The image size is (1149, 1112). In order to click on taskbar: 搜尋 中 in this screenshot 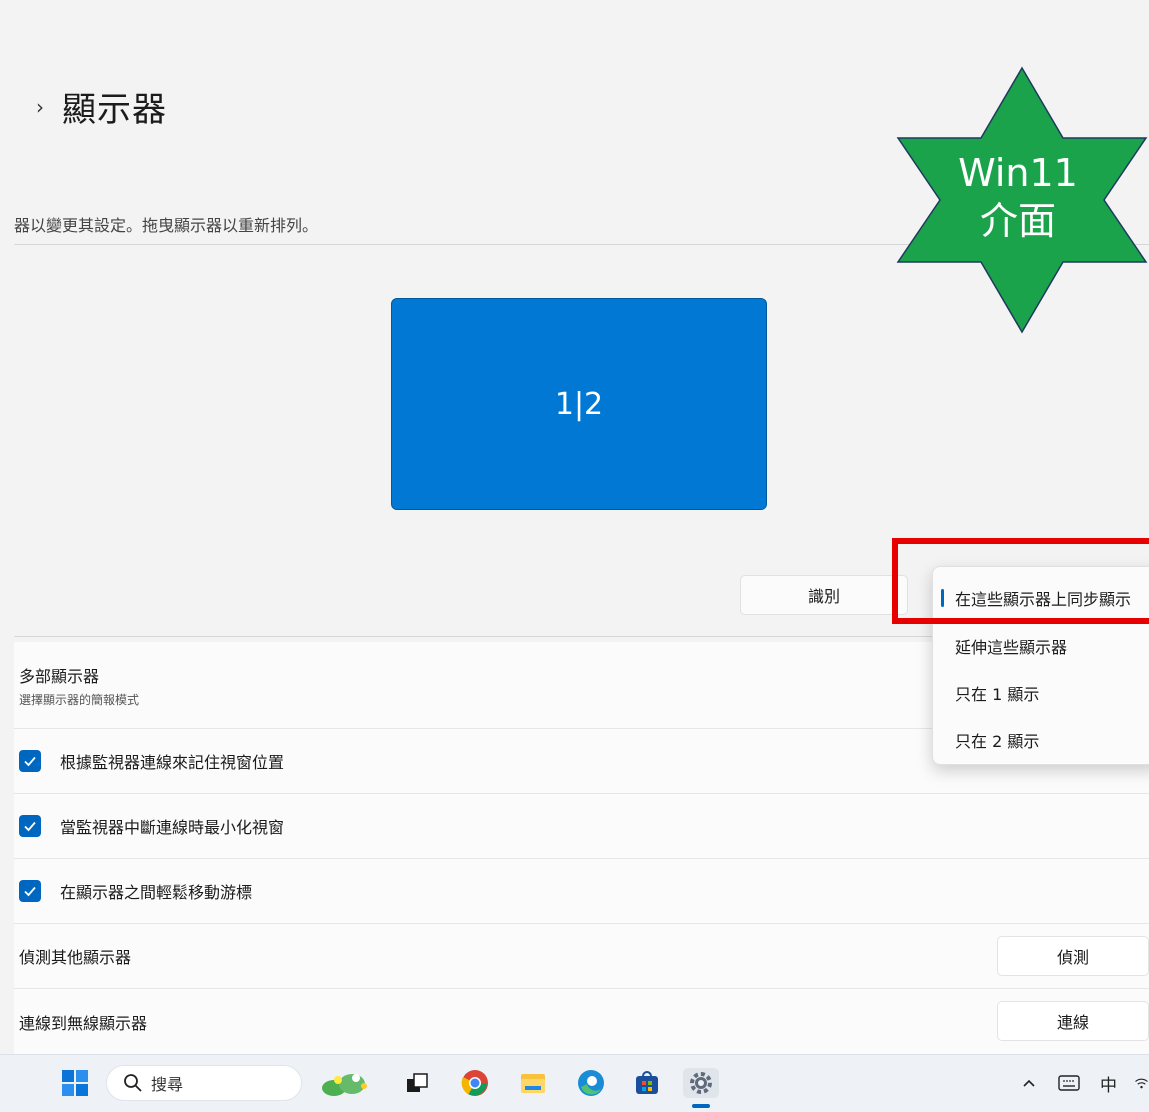, I will do `click(574, 1083)`.